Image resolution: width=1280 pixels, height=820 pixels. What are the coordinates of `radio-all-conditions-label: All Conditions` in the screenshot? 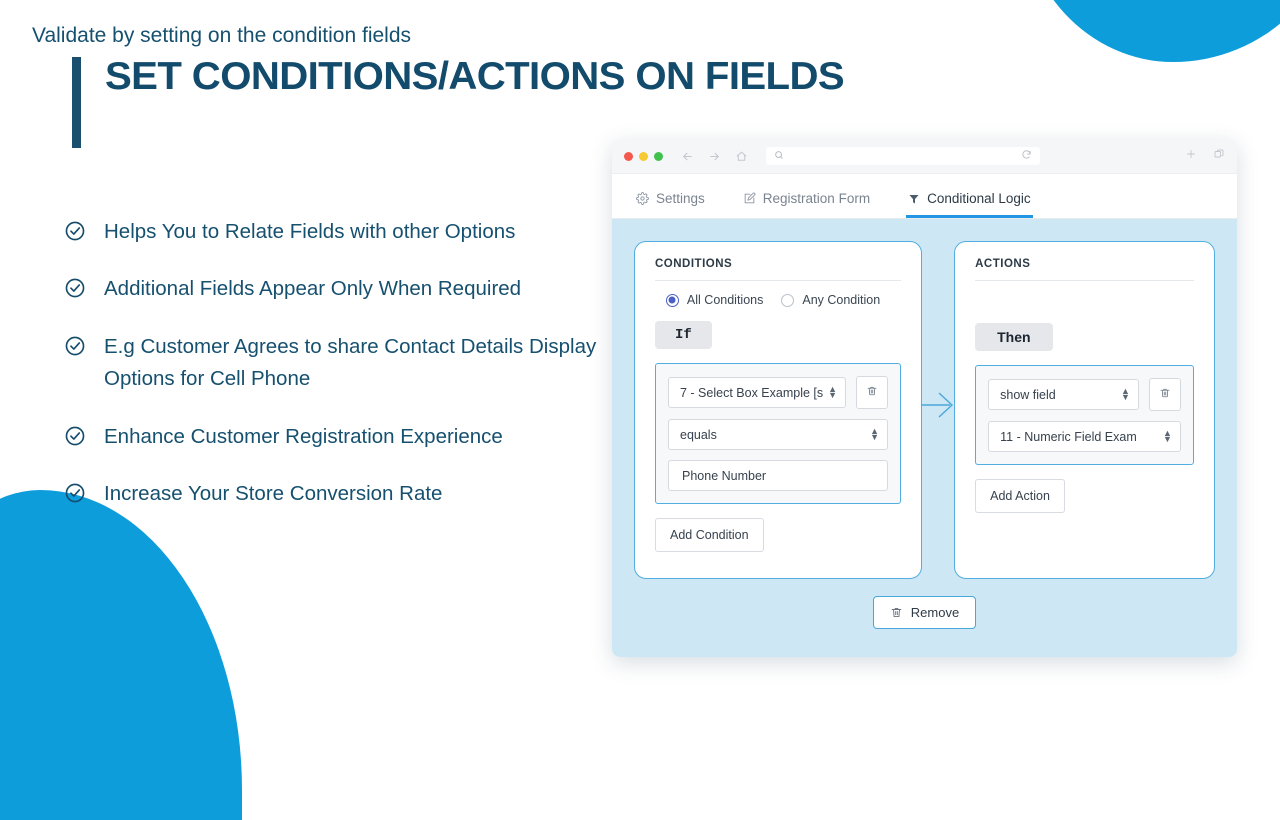 It's located at (725, 300).